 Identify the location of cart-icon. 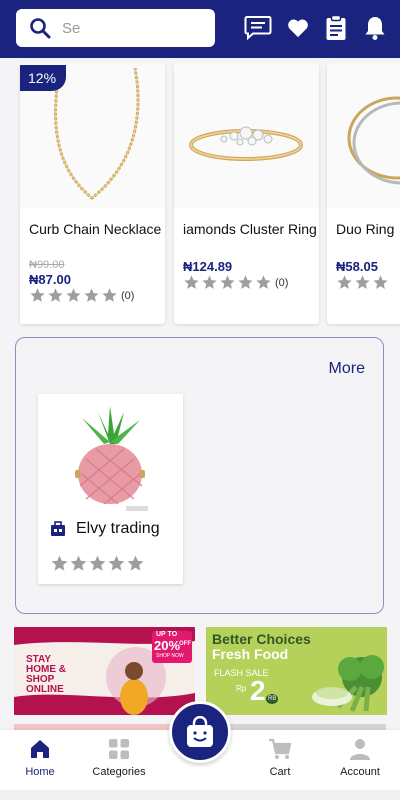
(280, 748).